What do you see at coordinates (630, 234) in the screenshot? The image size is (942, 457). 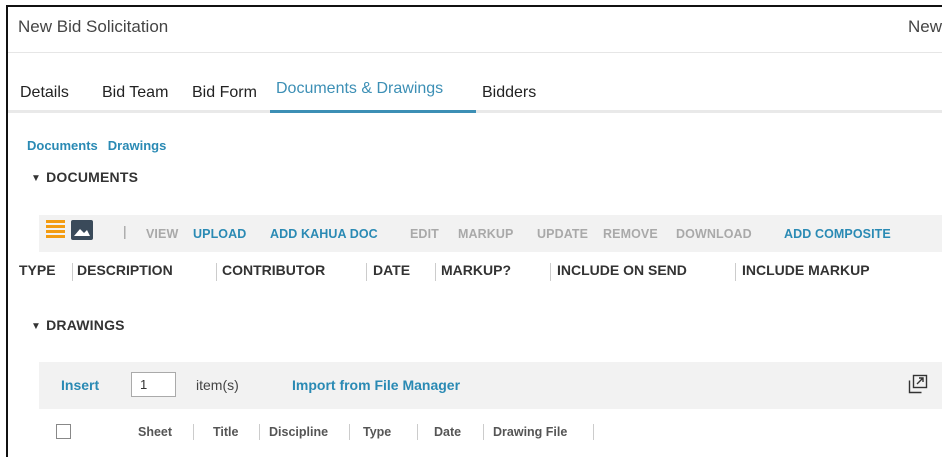 I see `remove-button: REMOVE` at bounding box center [630, 234].